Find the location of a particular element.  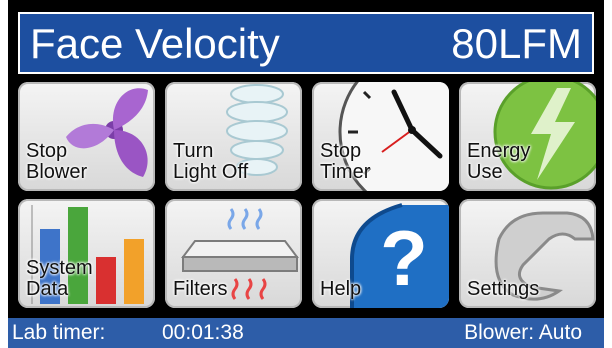

system-data-button: System Data is located at coordinates (86, 253).